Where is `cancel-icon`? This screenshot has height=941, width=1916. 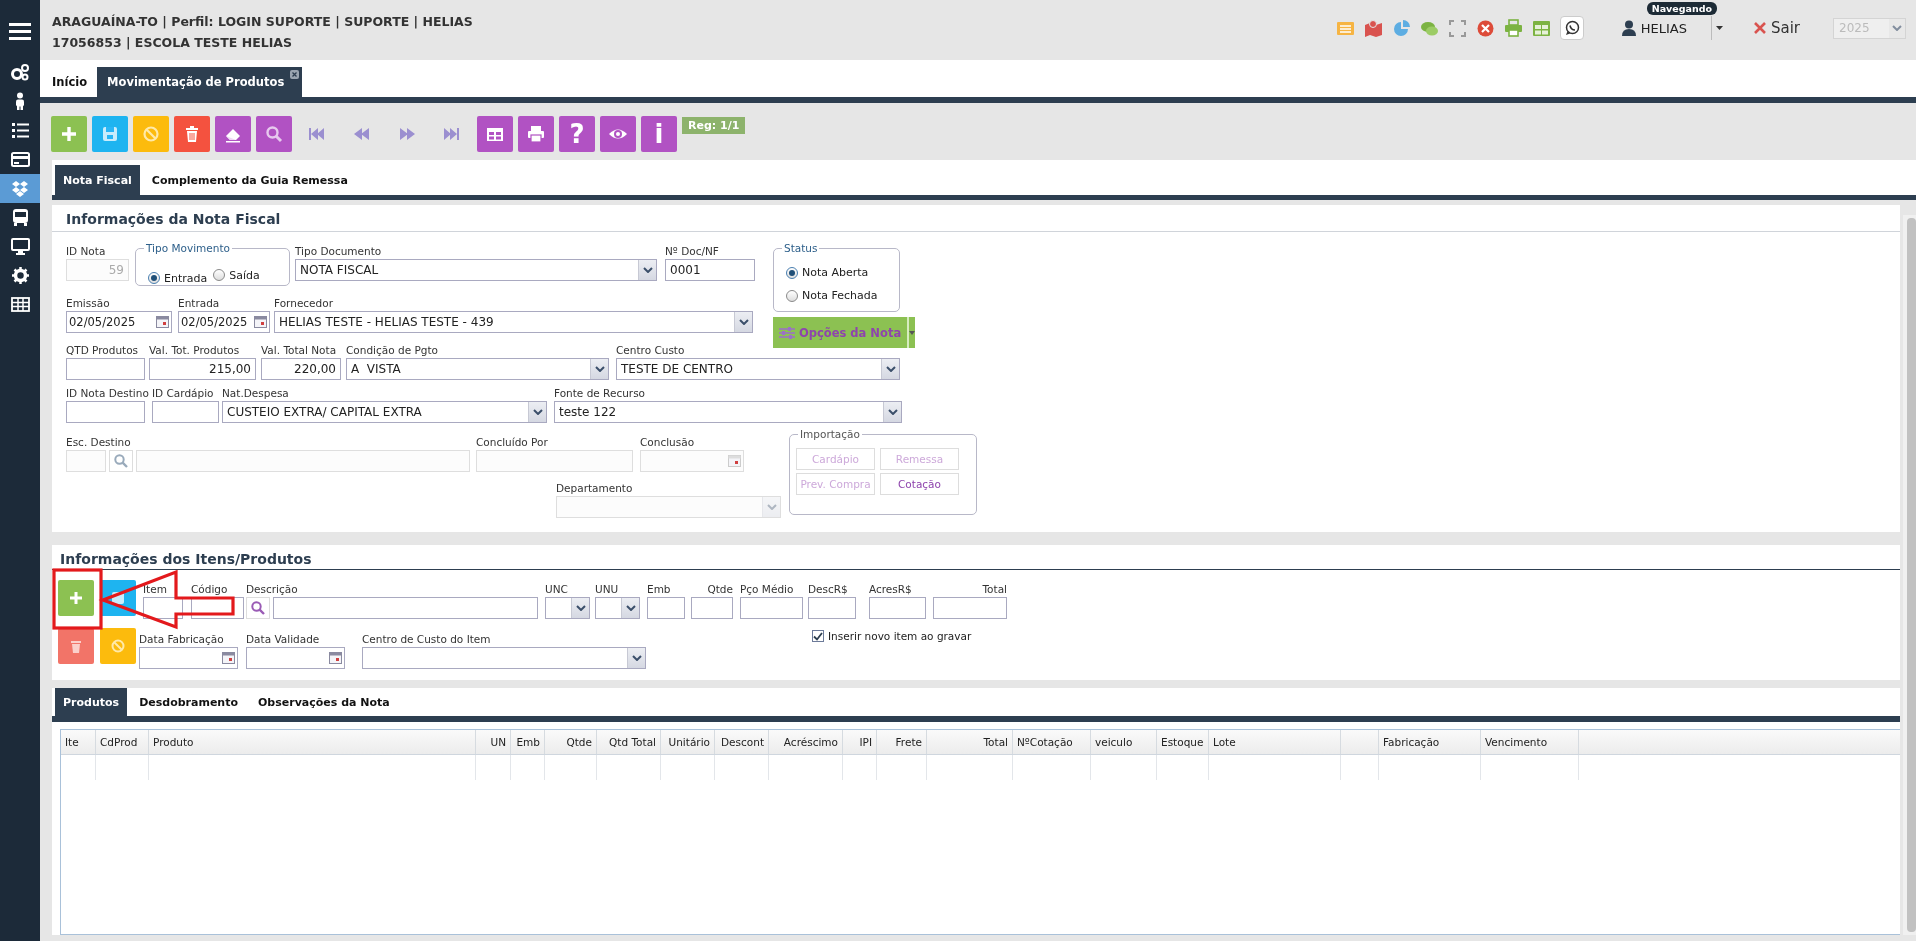 cancel-icon is located at coordinates (118, 645).